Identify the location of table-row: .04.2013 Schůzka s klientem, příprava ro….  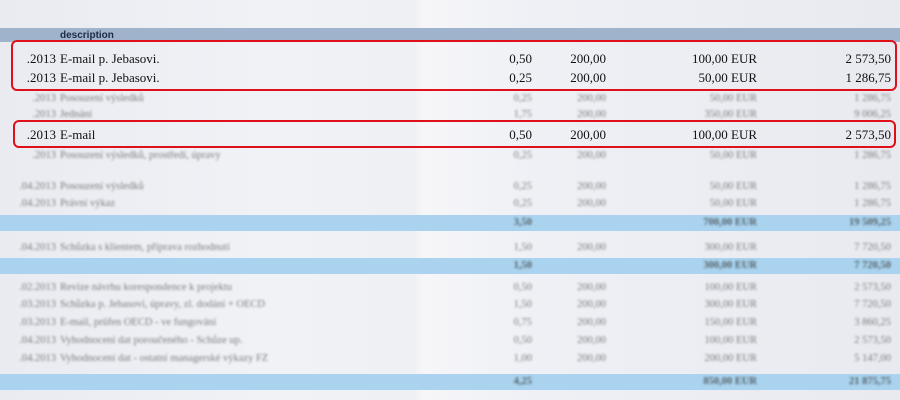
(450, 249).